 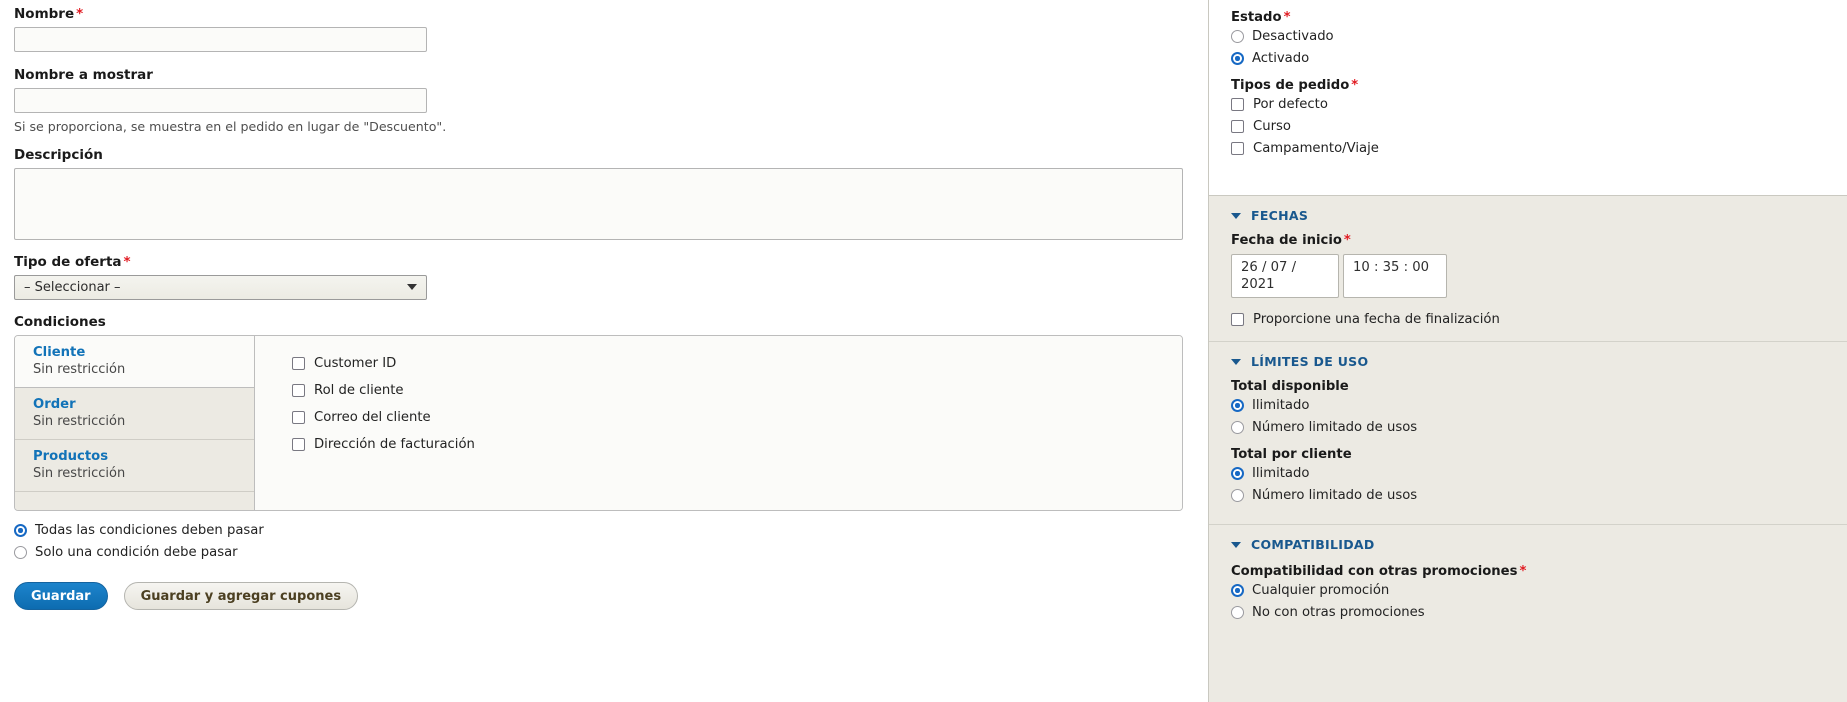 What do you see at coordinates (394, 444) in the screenshot?
I see `condition-checkbox-label: Dirección de facturación` at bounding box center [394, 444].